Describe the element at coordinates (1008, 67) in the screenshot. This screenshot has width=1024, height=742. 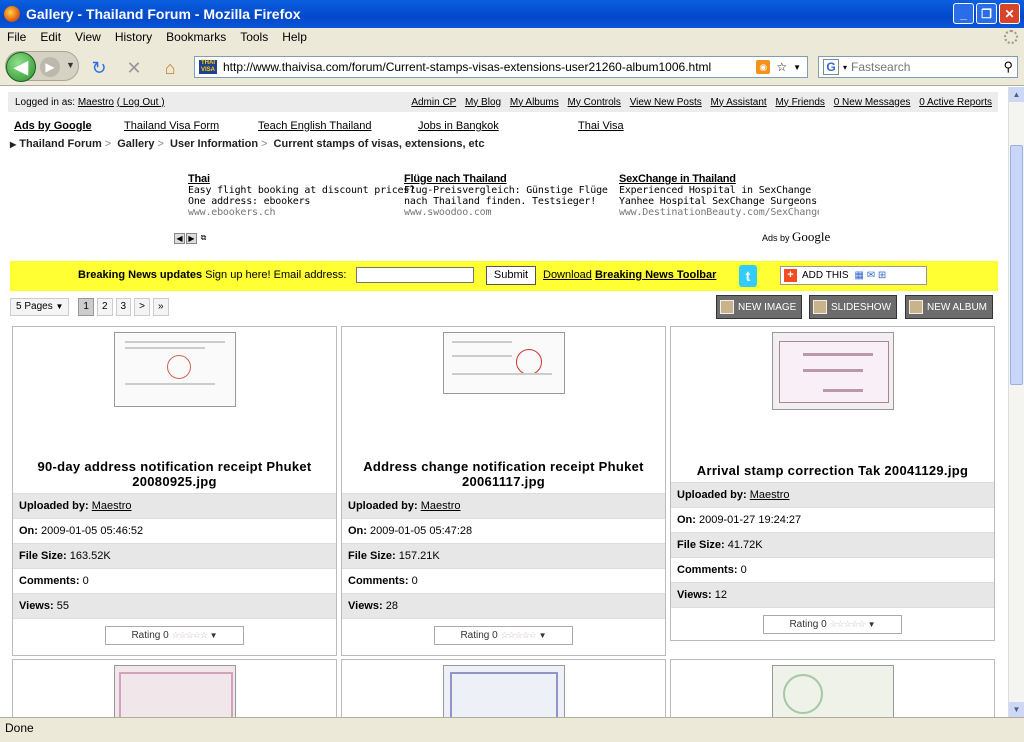
I see `search-icon: ⚲` at that location.